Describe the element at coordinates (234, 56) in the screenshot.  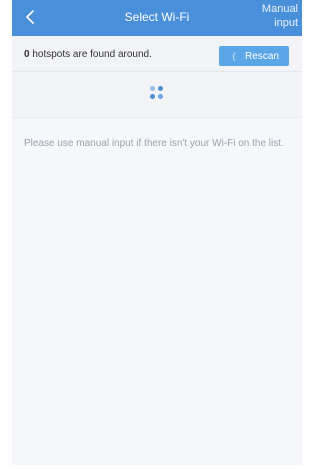
I see `refresh-icon: (` at that location.